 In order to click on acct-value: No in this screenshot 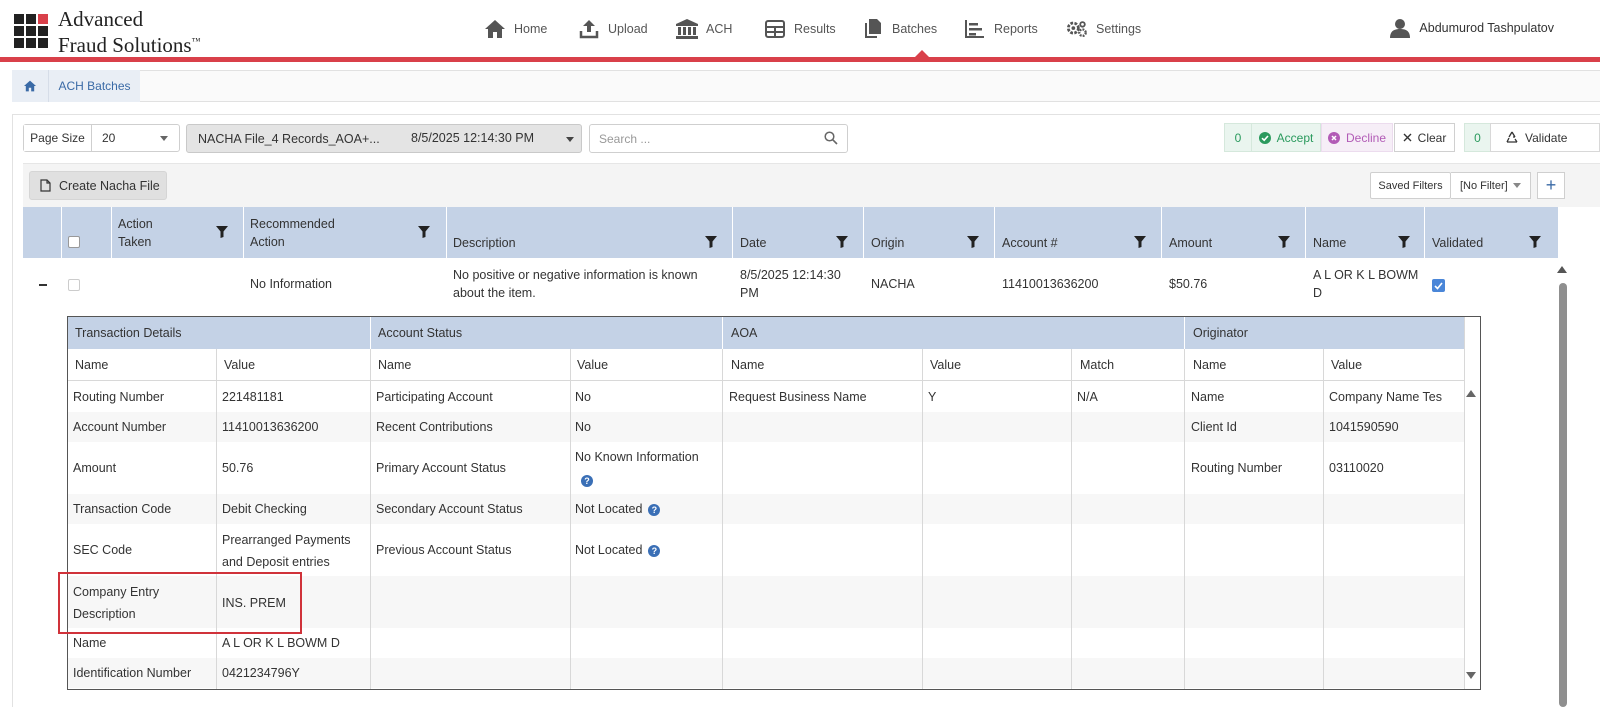, I will do `click(583, 427)`.